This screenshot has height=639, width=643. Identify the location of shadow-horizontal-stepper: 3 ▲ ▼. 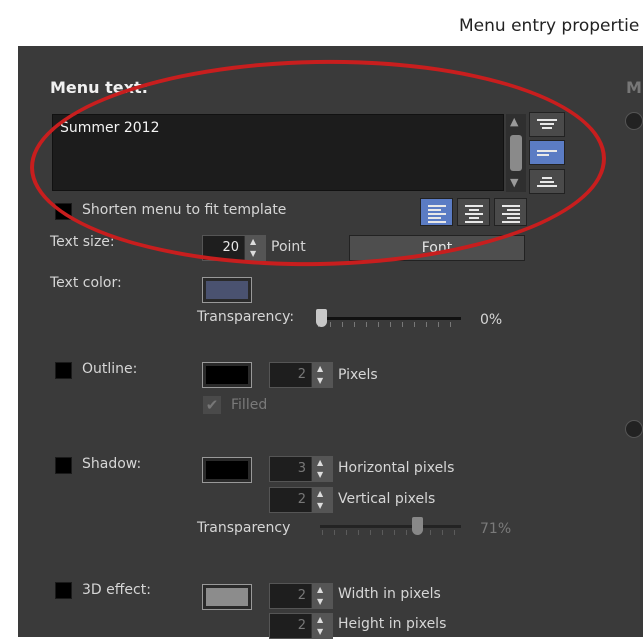
(301, 469).